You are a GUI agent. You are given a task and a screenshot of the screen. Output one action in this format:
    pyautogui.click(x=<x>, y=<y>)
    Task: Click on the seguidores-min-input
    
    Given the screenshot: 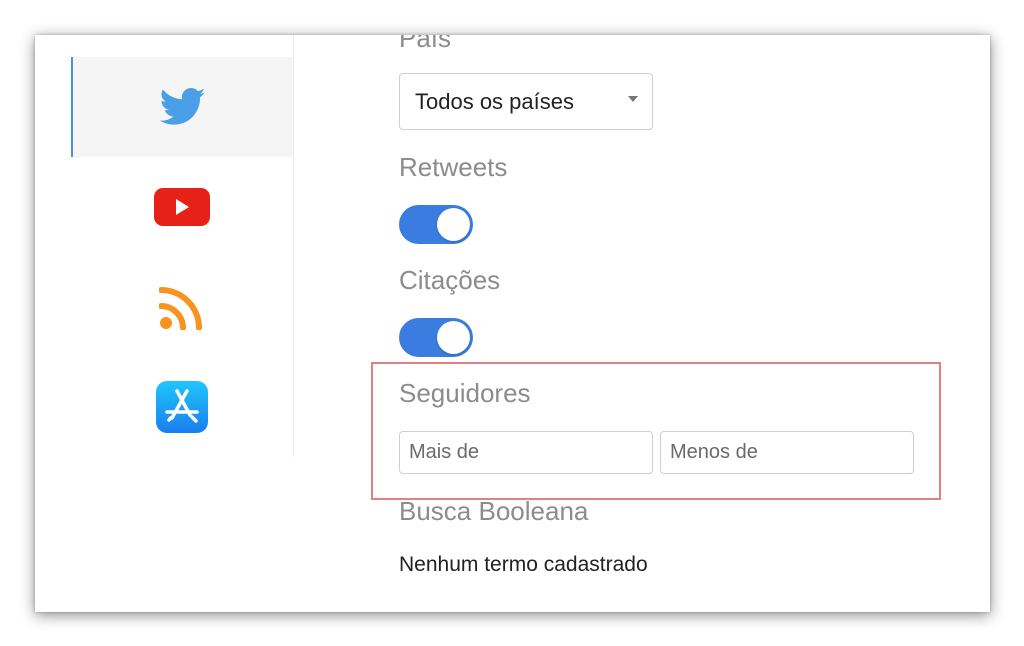 What is the action you would take?
    pyautogui.click(x=526, y=452)
    